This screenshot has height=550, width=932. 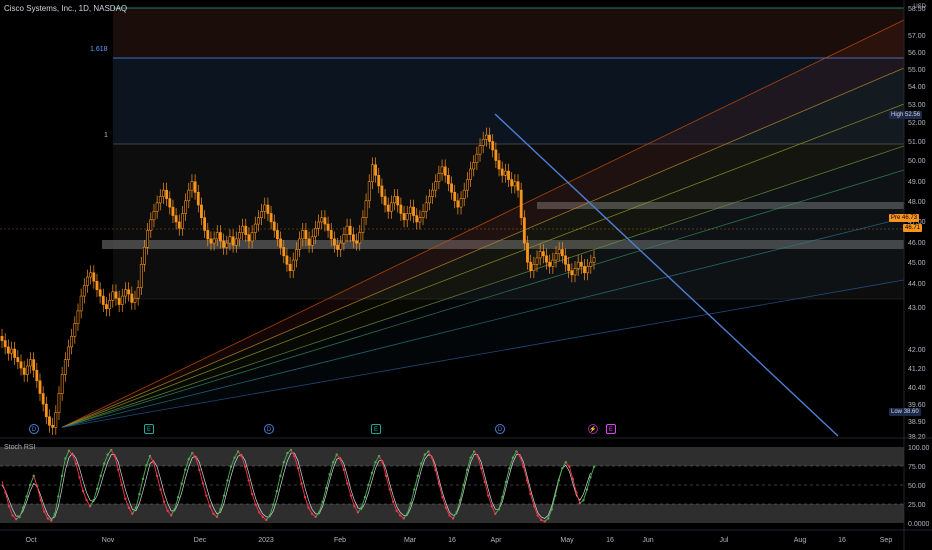 I want to click on time-tick-label: 16, so click(x=610, y=540).